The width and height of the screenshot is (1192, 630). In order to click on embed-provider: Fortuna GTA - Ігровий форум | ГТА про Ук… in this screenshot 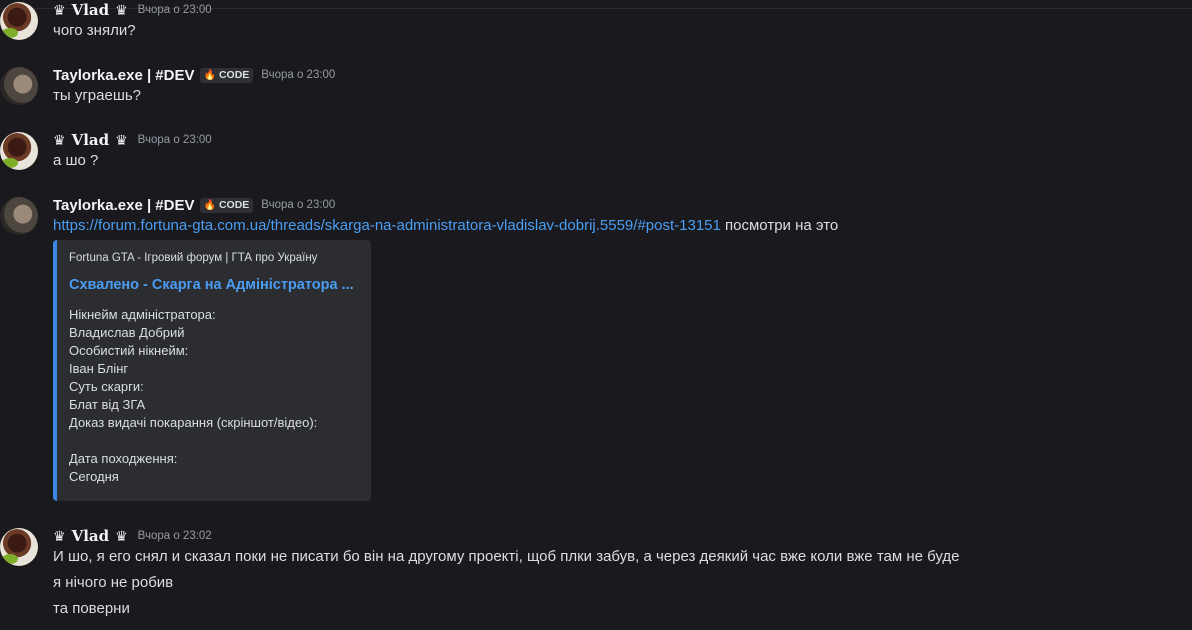, I will do `click(193, 258)`.